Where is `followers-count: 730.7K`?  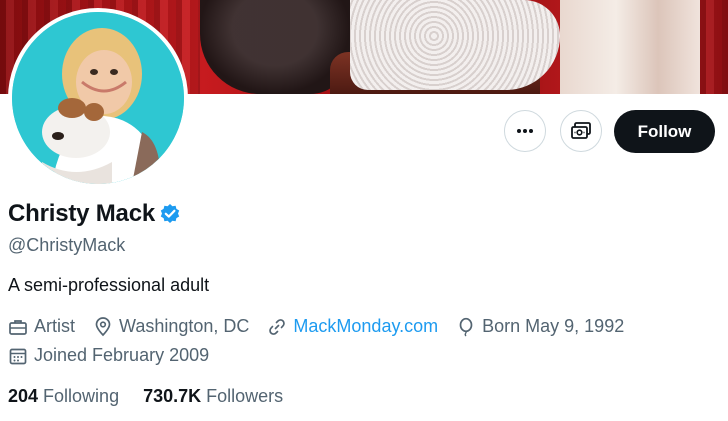
followers-count: 730.7K is located at coordinates (175, 396).